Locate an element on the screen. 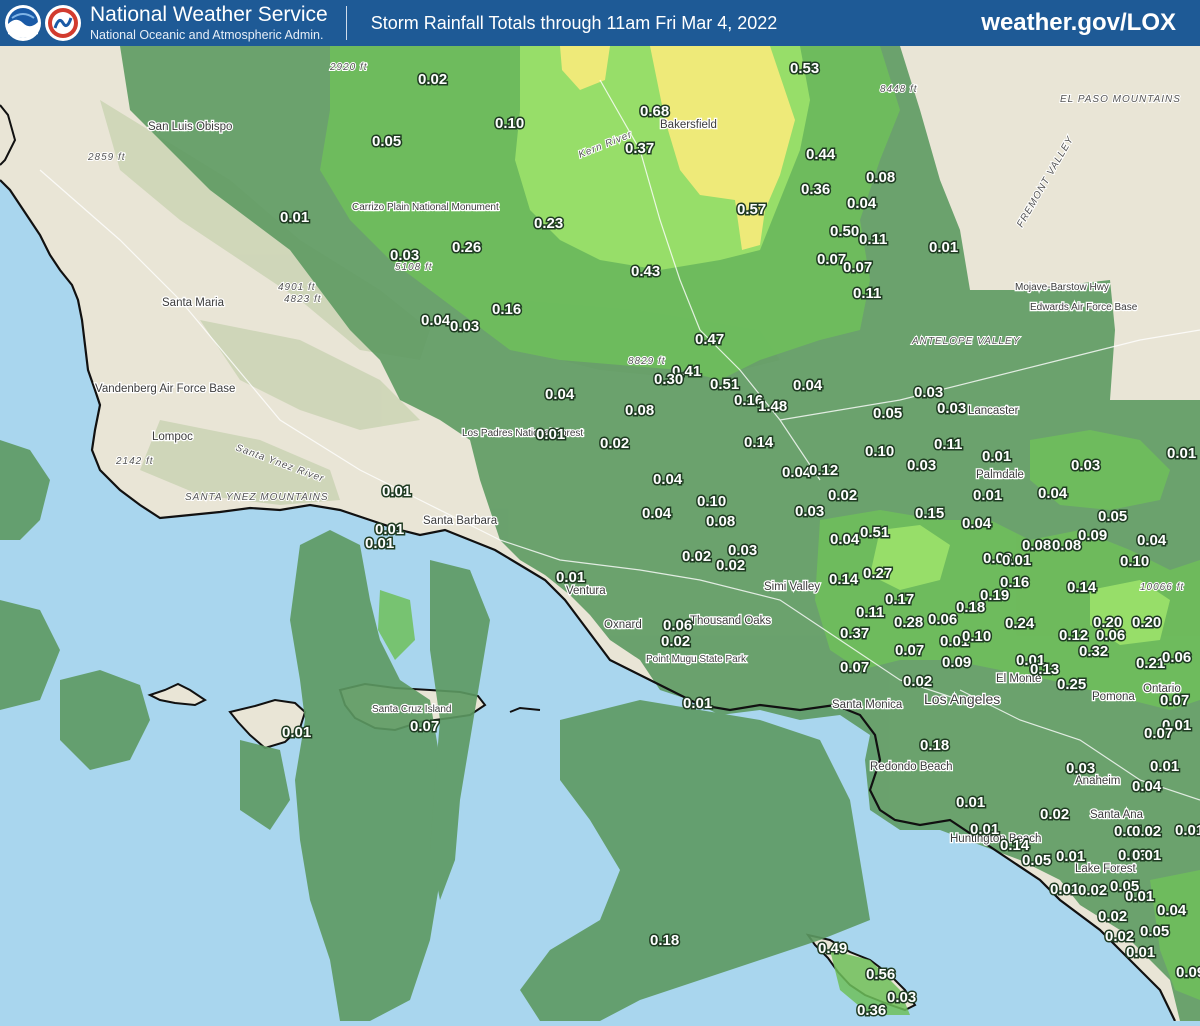 This screenshot has height=1026, width=1200. place-mojave-hwy: Mojave-Barstow Hwy is located at coordinates (1062, 287).